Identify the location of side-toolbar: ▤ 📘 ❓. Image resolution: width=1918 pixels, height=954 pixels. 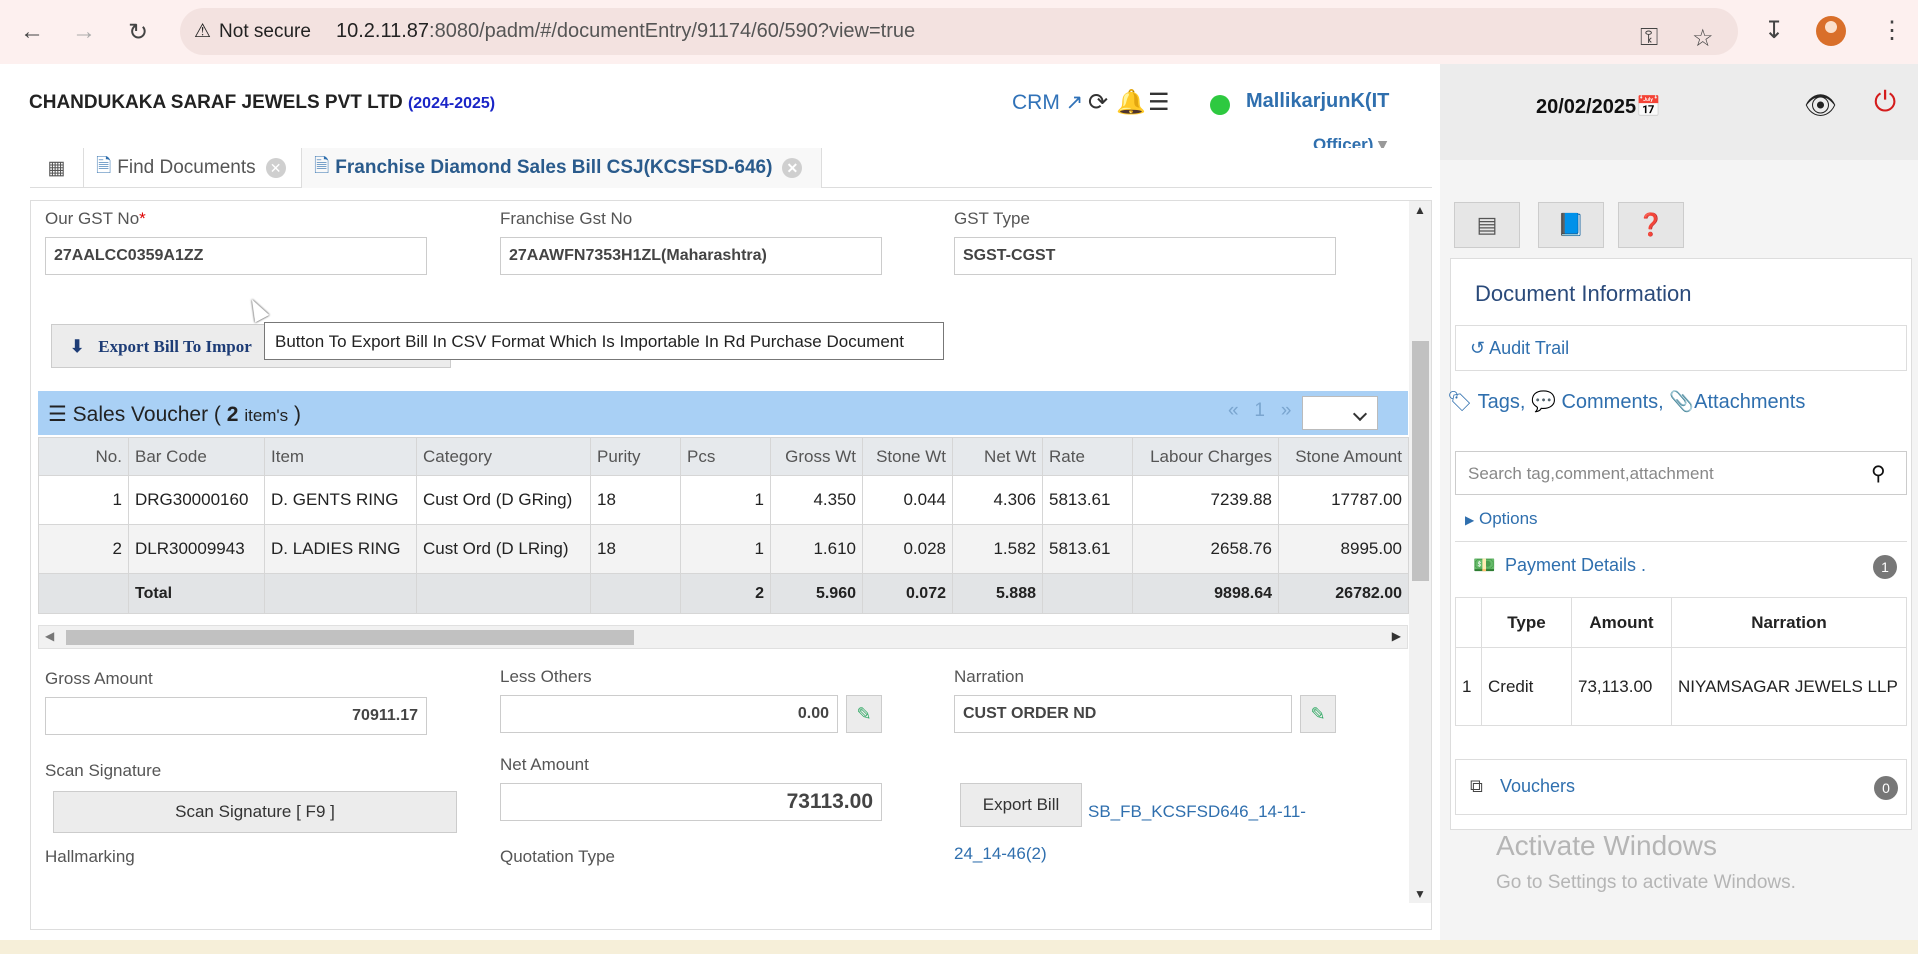
(1682, 208).